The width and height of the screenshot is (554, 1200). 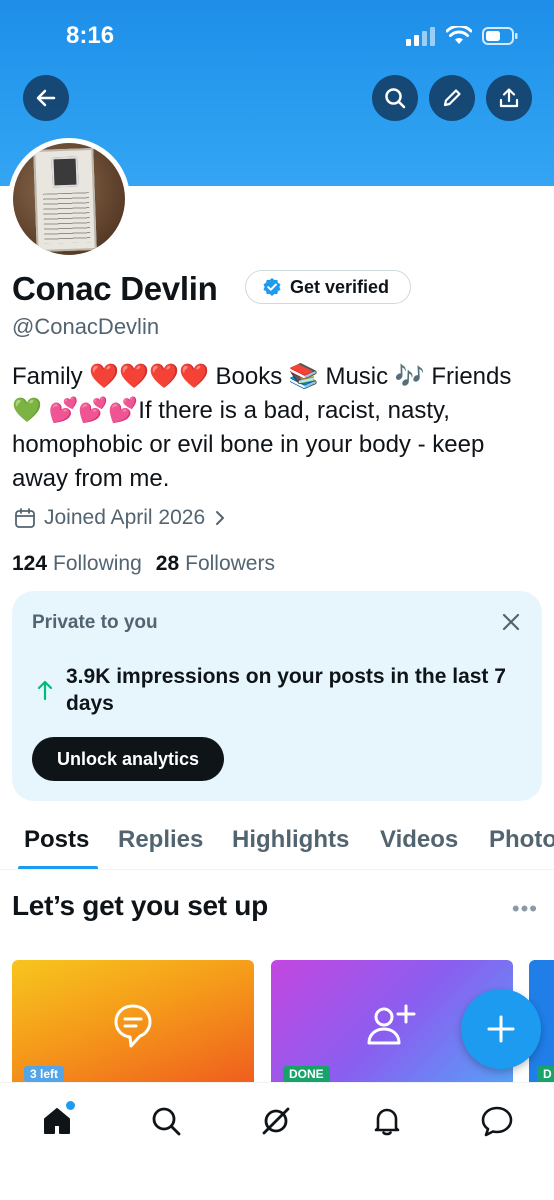 I want to click on notifications-icon, so click(x=387, y=1122).